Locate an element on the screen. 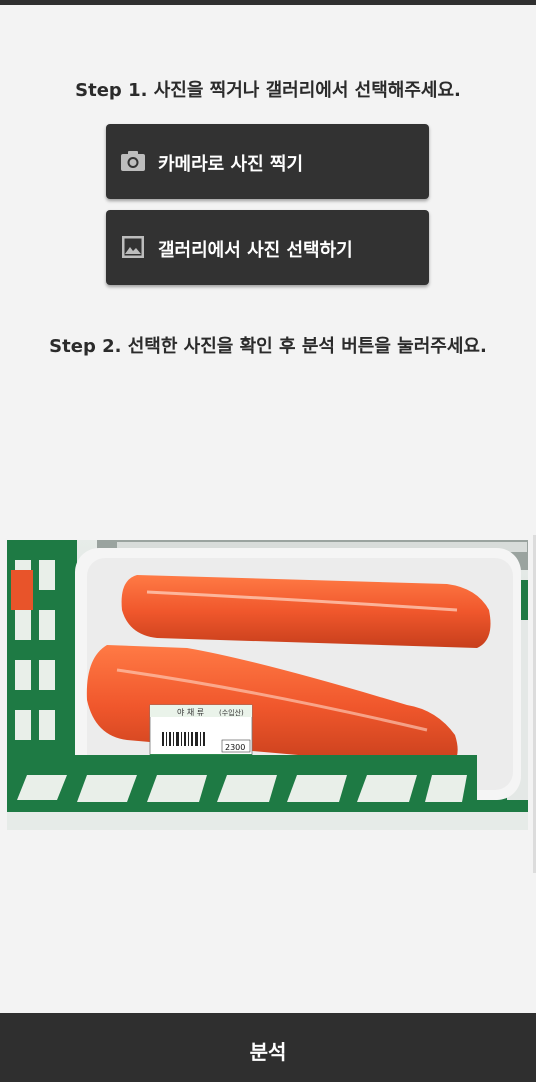  analyze-button: 분석 is located at coordinates (268, 1047).